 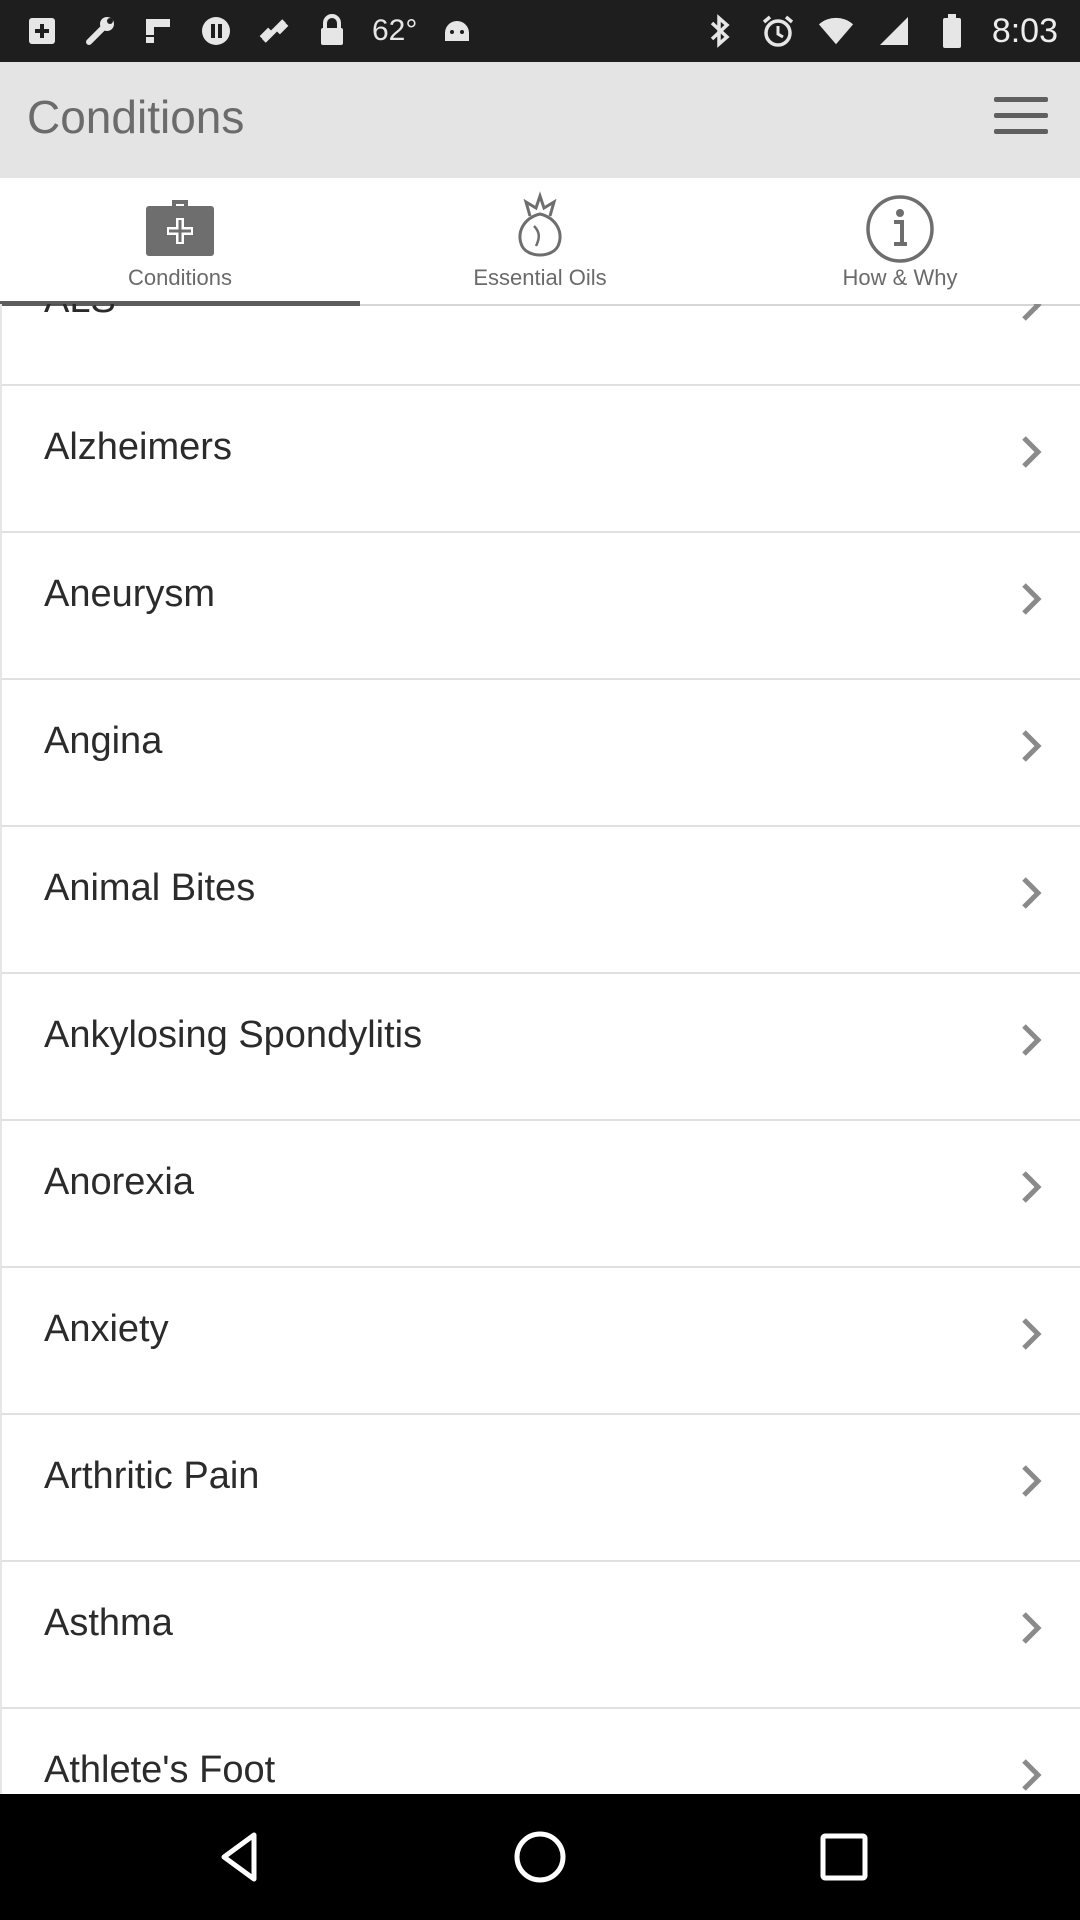 What do you see at coordinates (540, 226) in the screenshot?
I see `flower-bottle-icon` at bounding box center [540, 226].